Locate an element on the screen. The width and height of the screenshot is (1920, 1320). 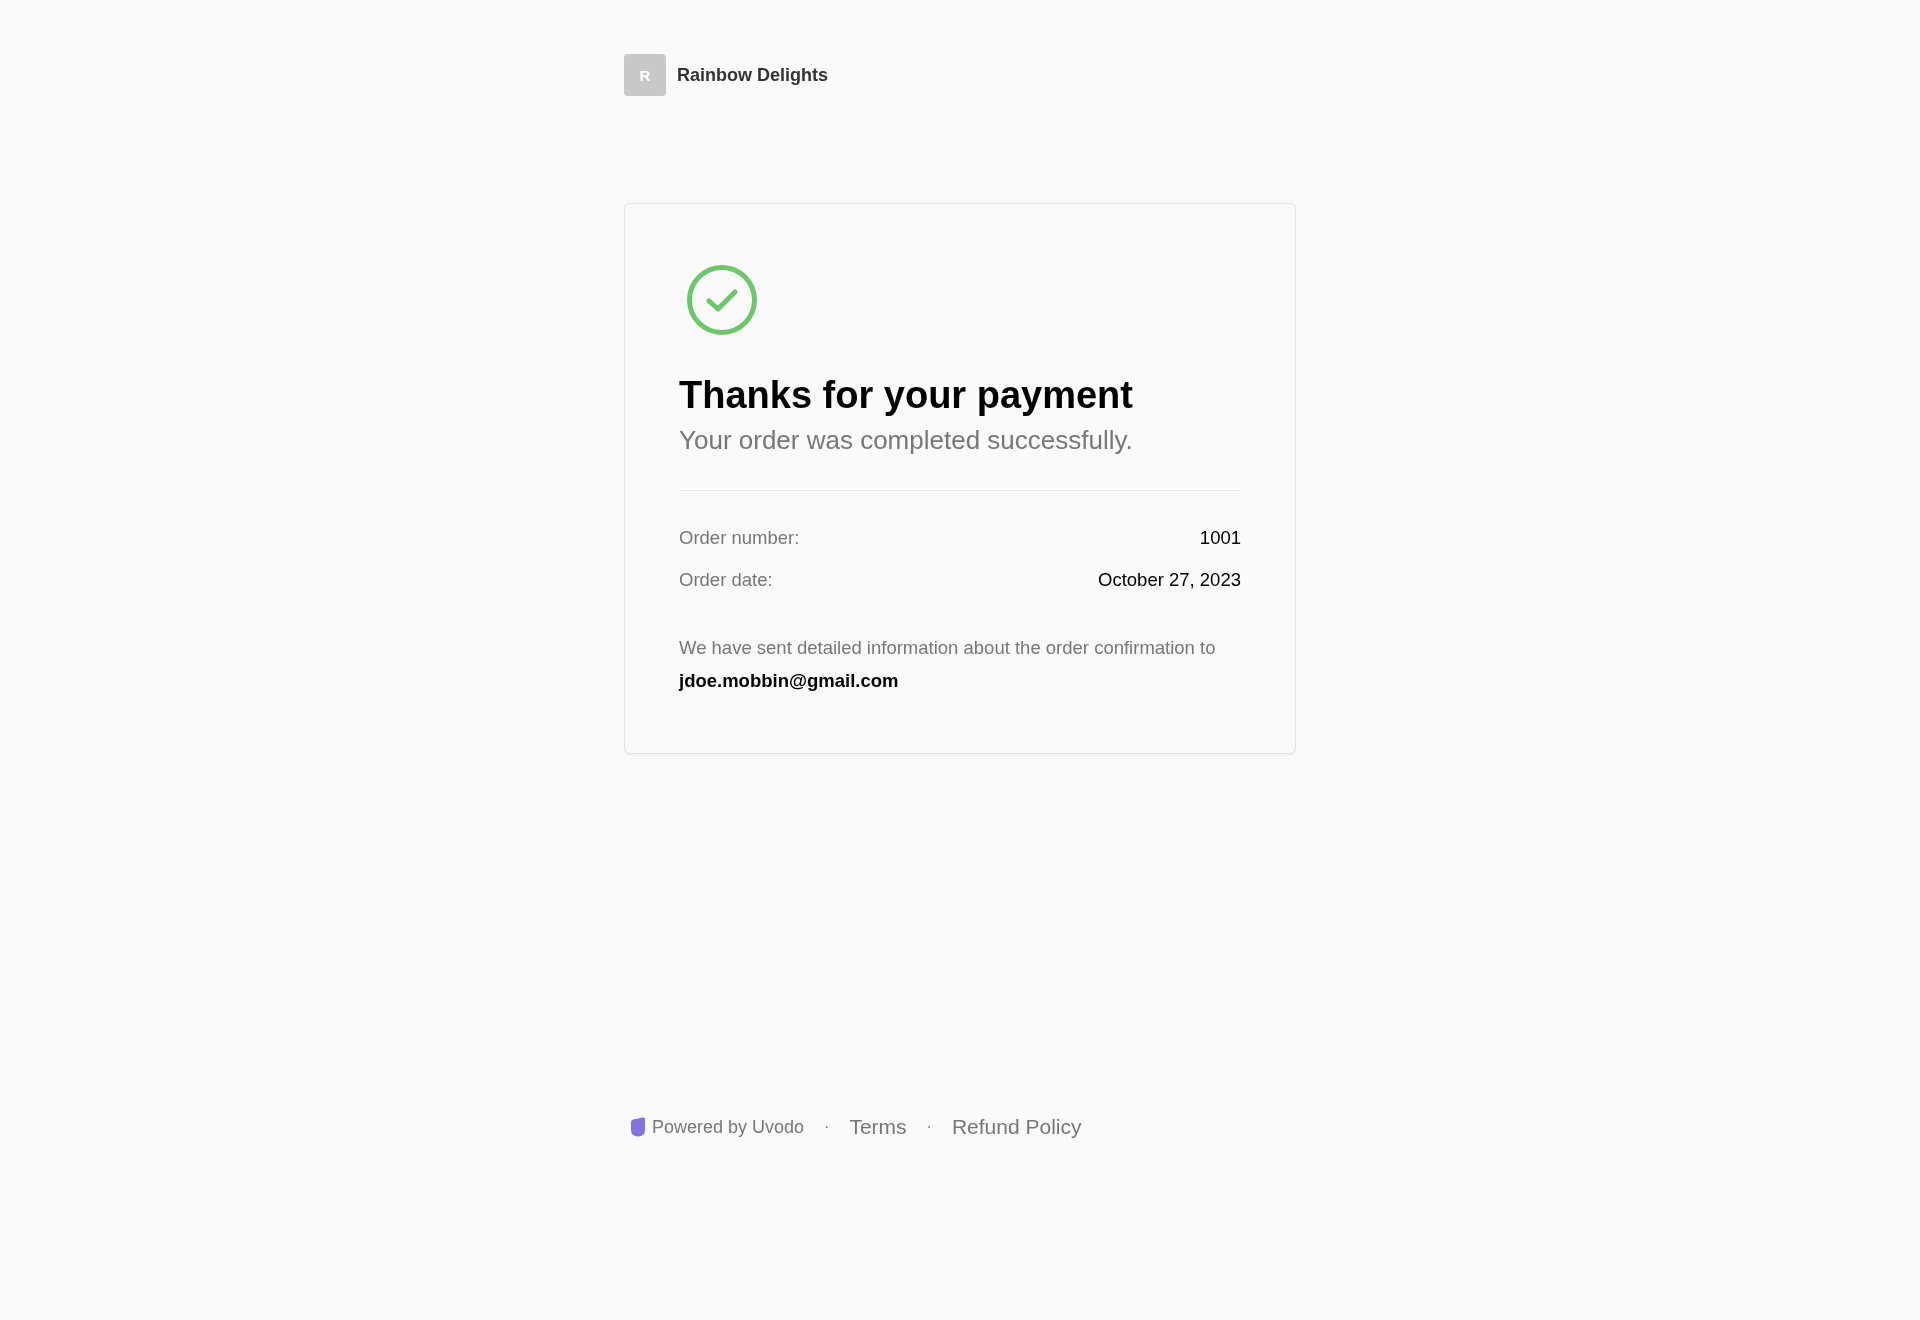
detail-value: October 27, 2023 is located at coordinates (1169, 580).